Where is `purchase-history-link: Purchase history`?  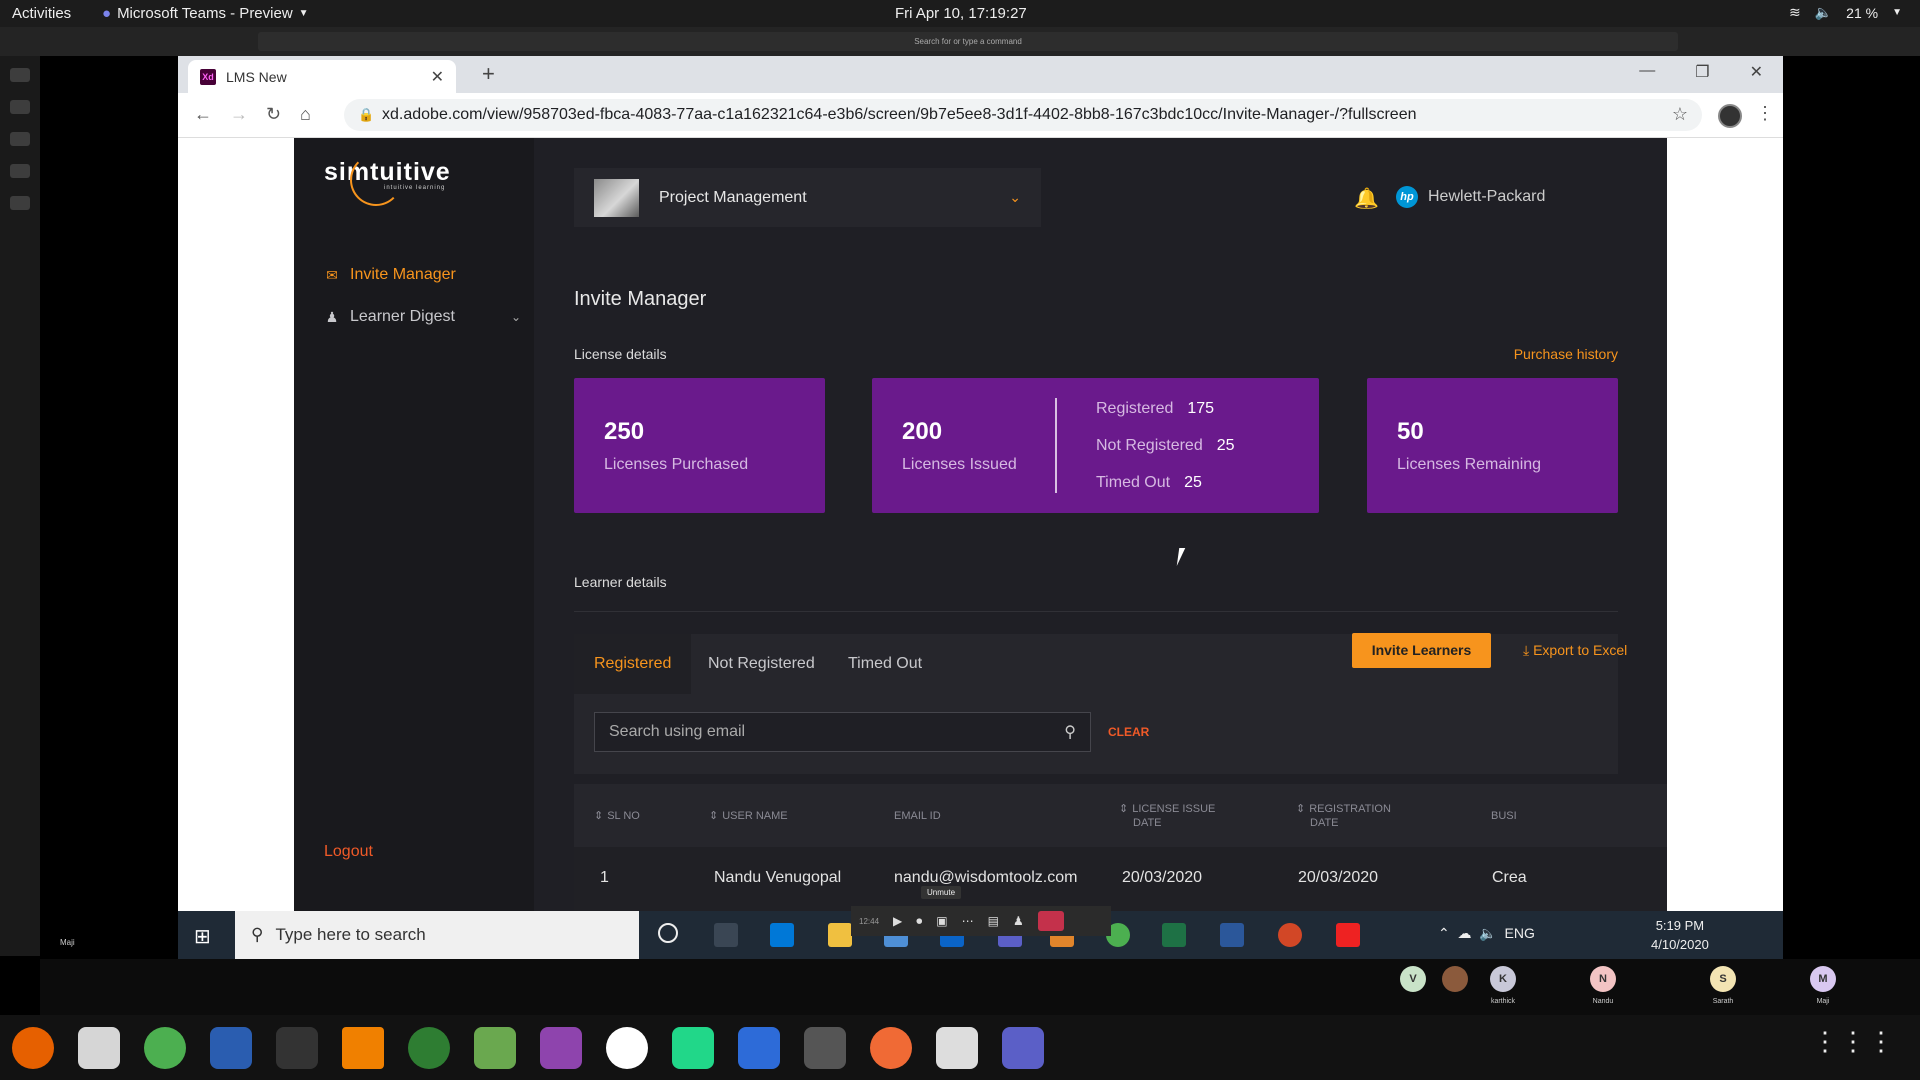 purchase-history-link: Purchase history is located at coordinates (1517, 354).